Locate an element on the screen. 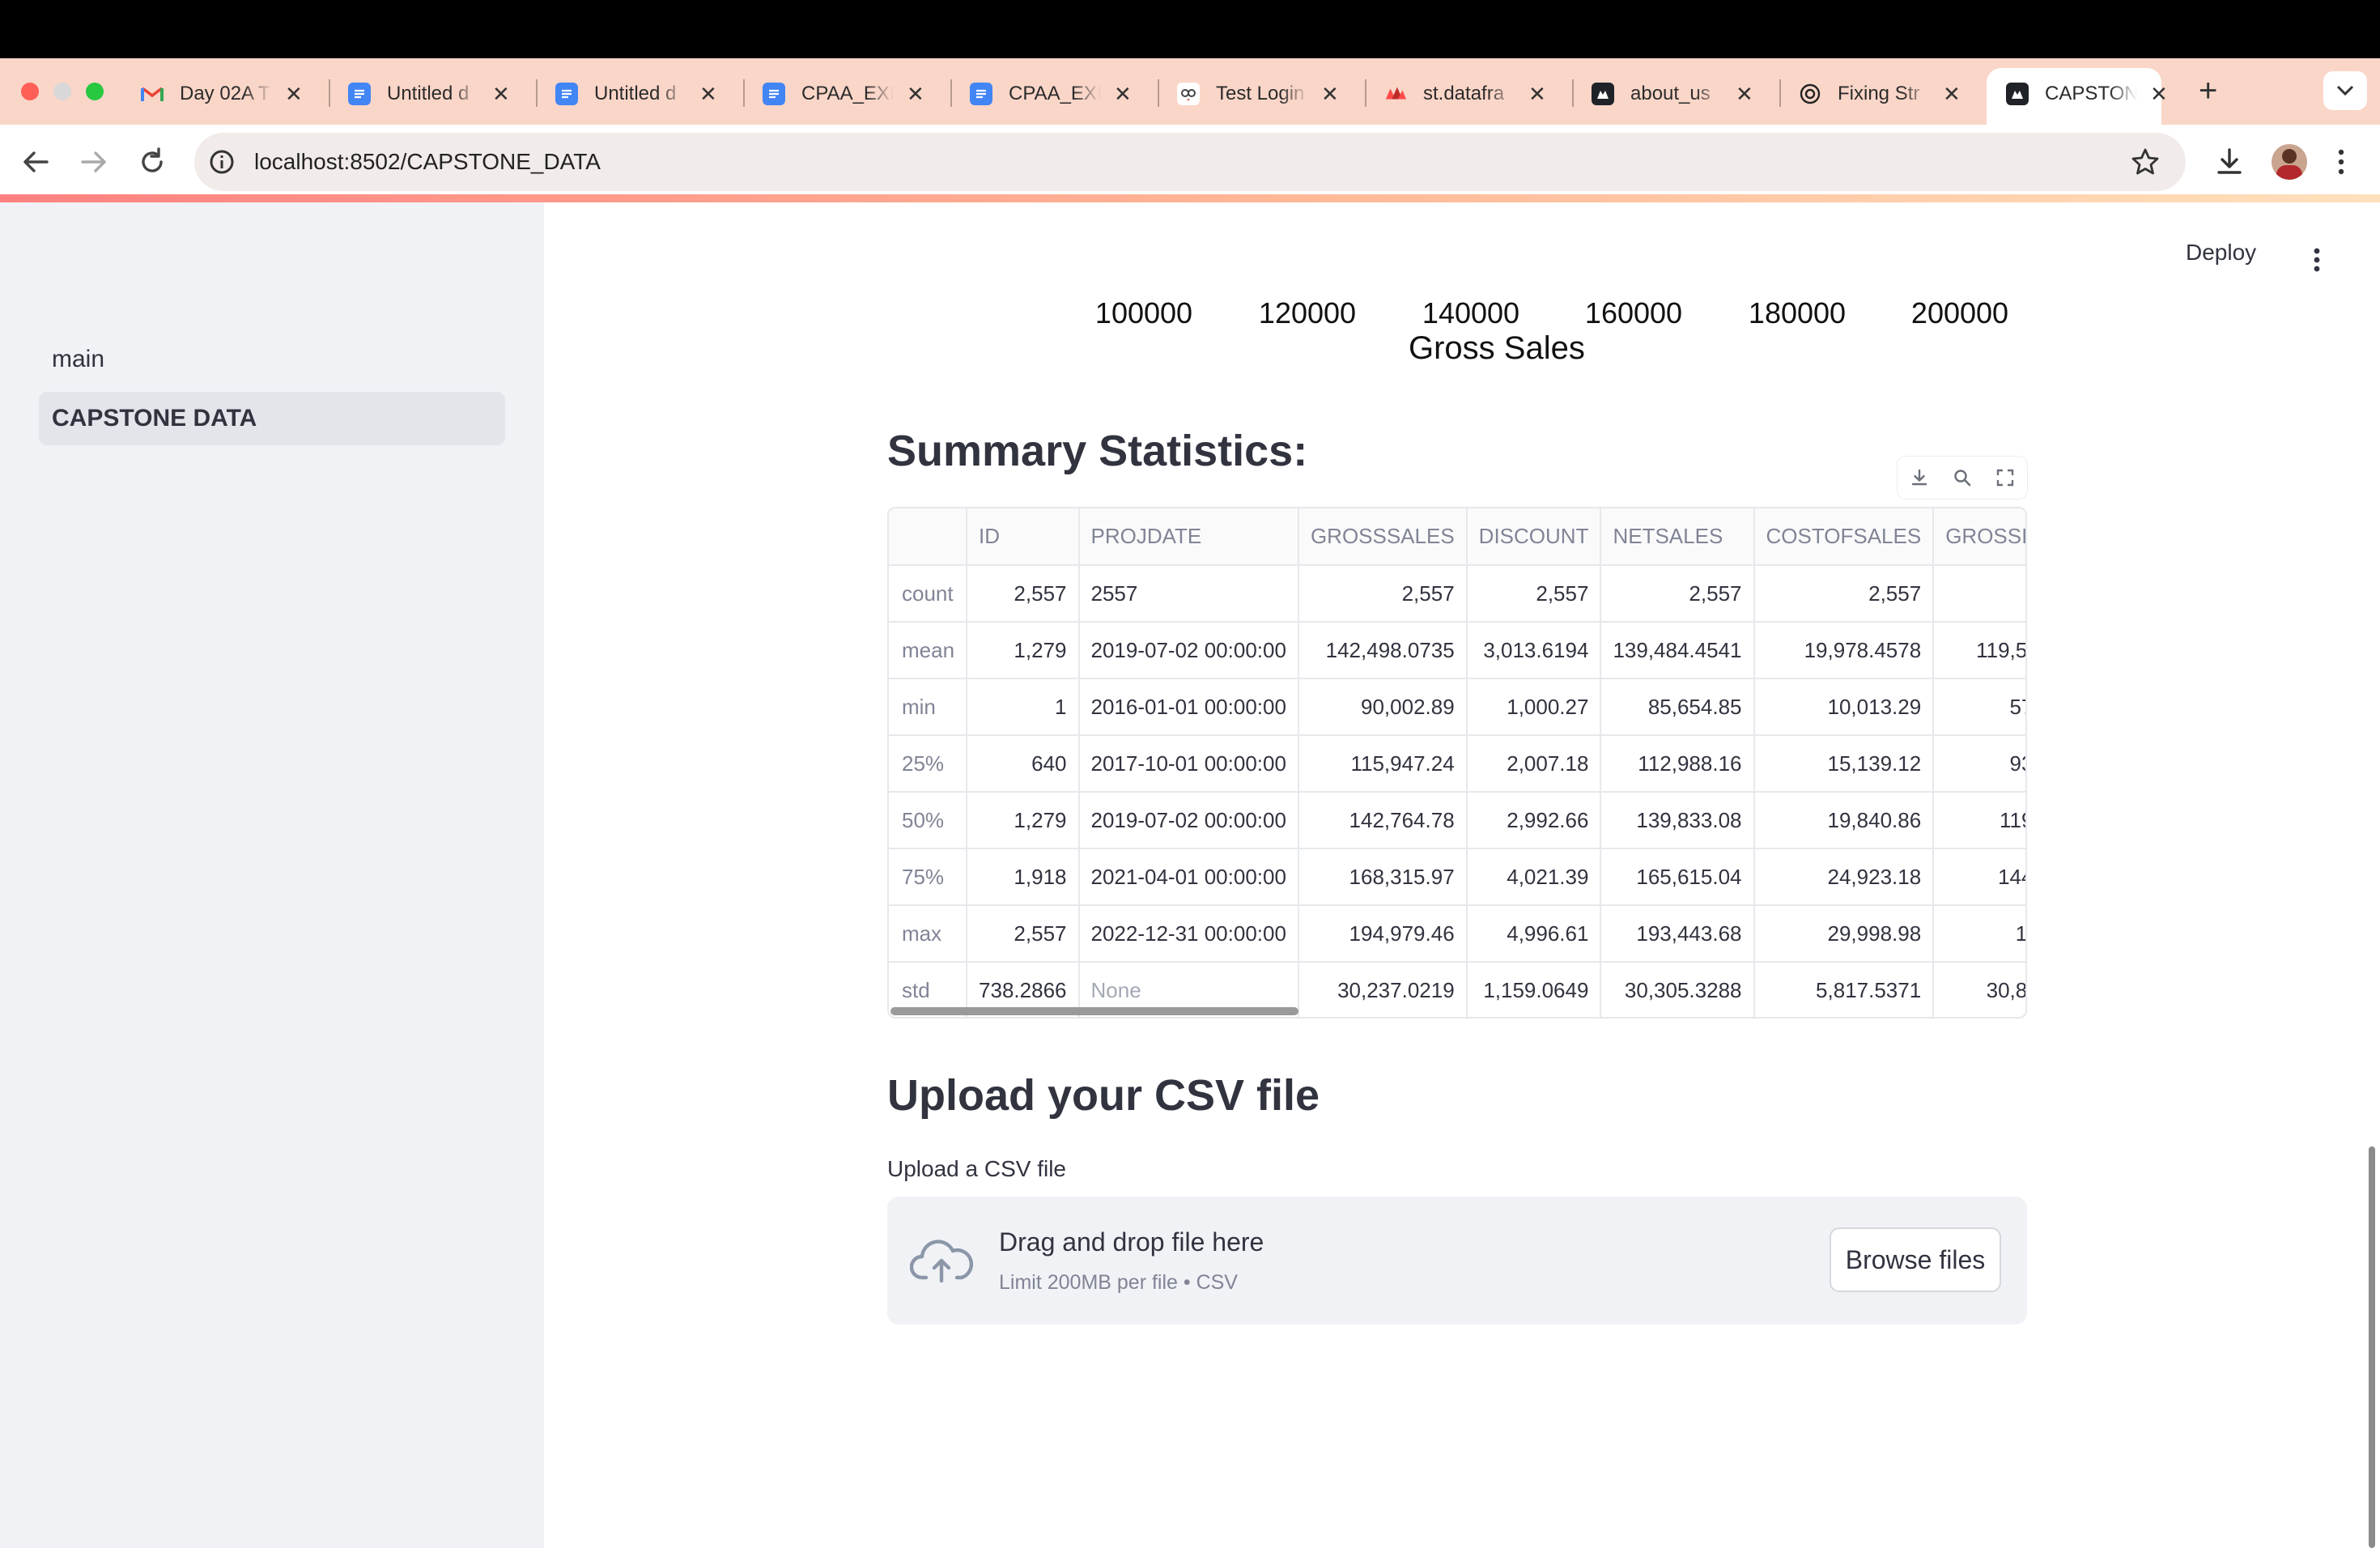  table-cell: 142,764.78 is located at coordinates (1383, 820).